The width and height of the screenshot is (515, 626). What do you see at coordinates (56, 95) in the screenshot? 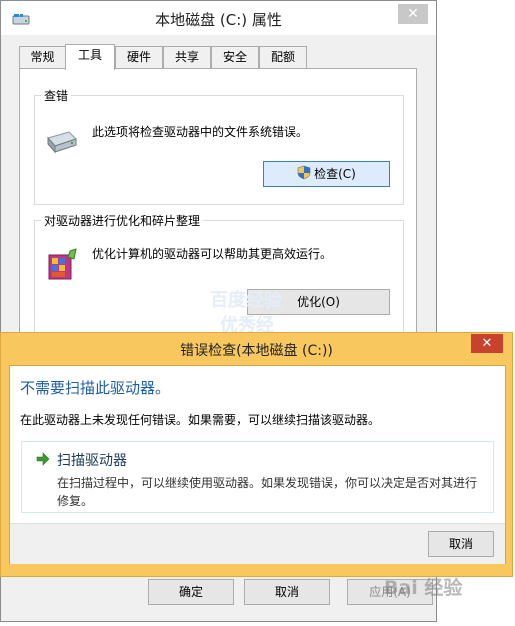
I see `group-title: 查错` at bounding box center [56, 95].